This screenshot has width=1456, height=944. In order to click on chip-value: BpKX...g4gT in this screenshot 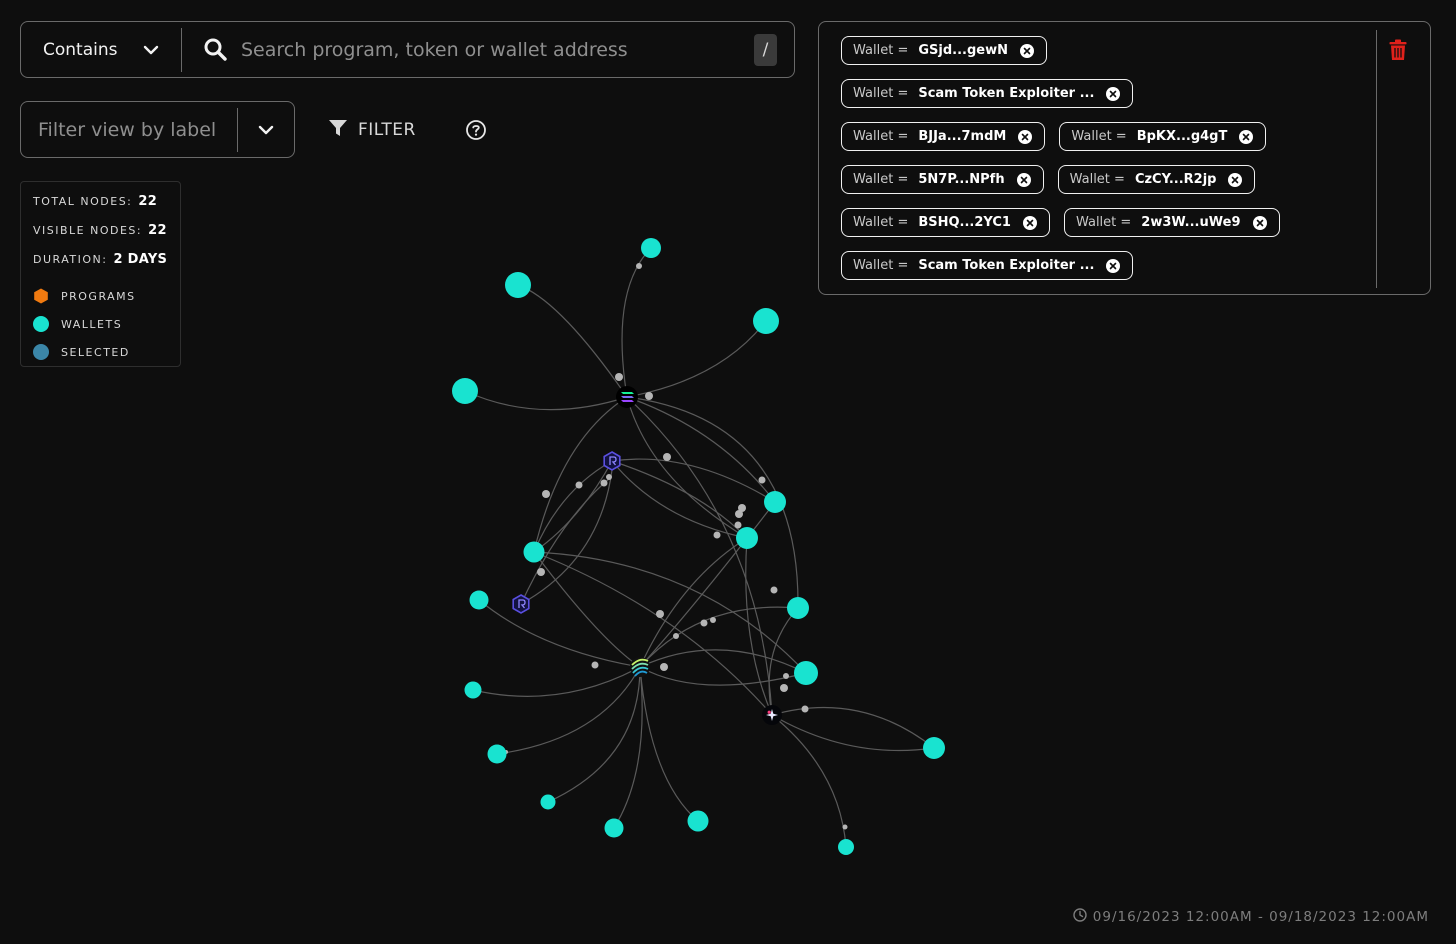, I will do `click(1182, 136)`.